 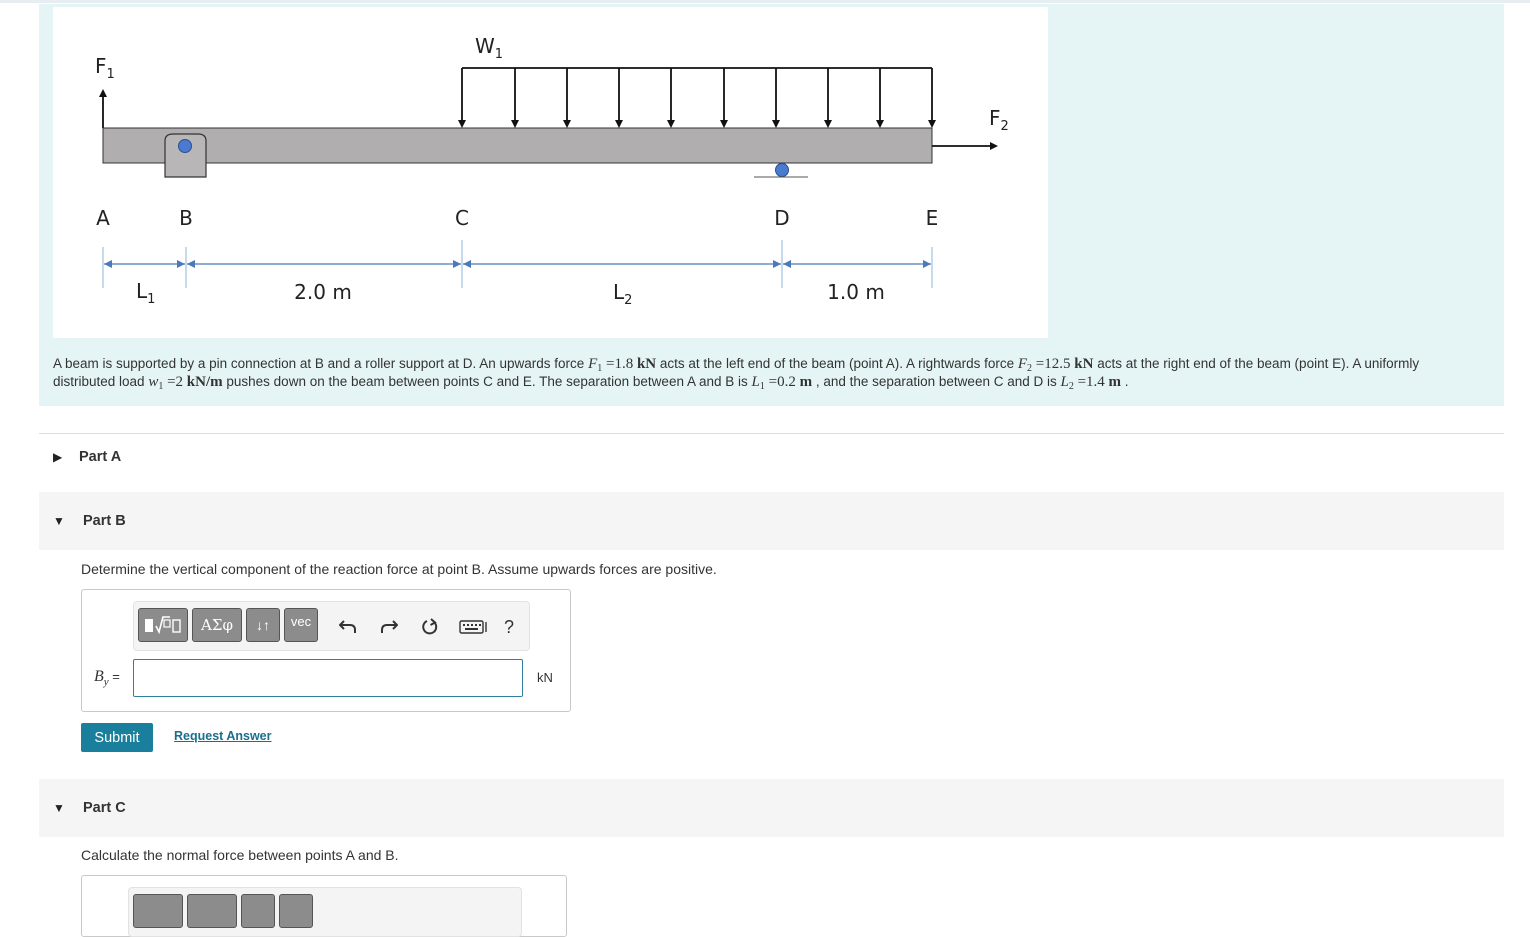 I want to click on part-c-label: Part C, so click(x=104, y=808).